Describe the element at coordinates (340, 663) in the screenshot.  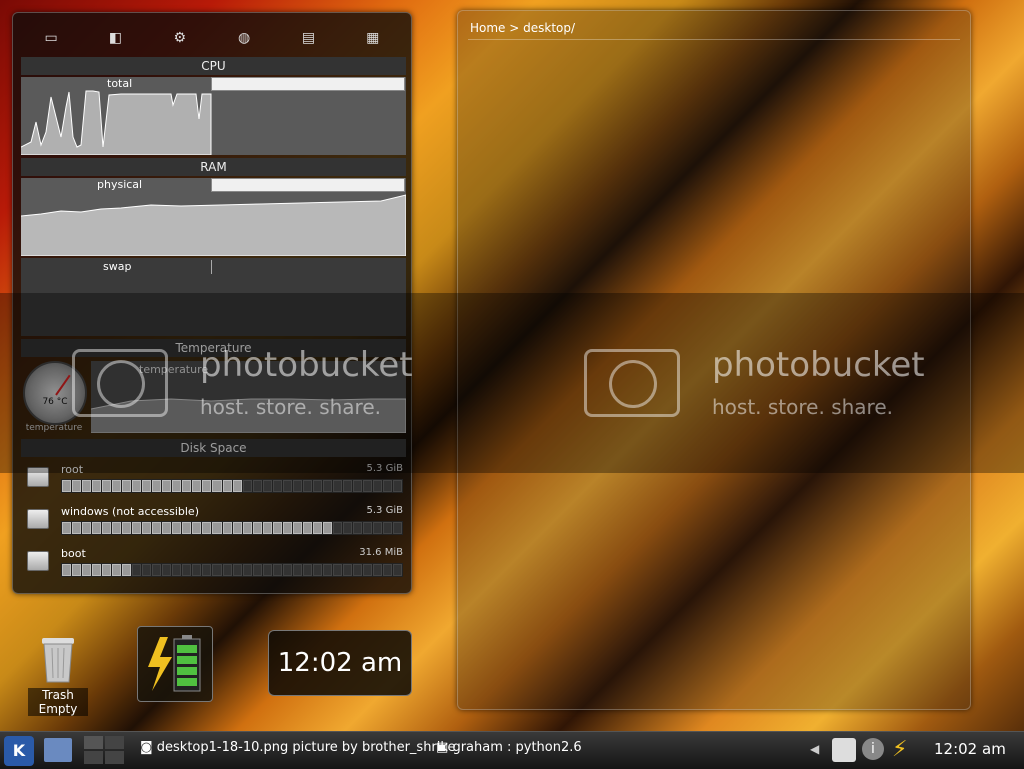
I see `digital-clock-widget: 12:02 am` at that location.